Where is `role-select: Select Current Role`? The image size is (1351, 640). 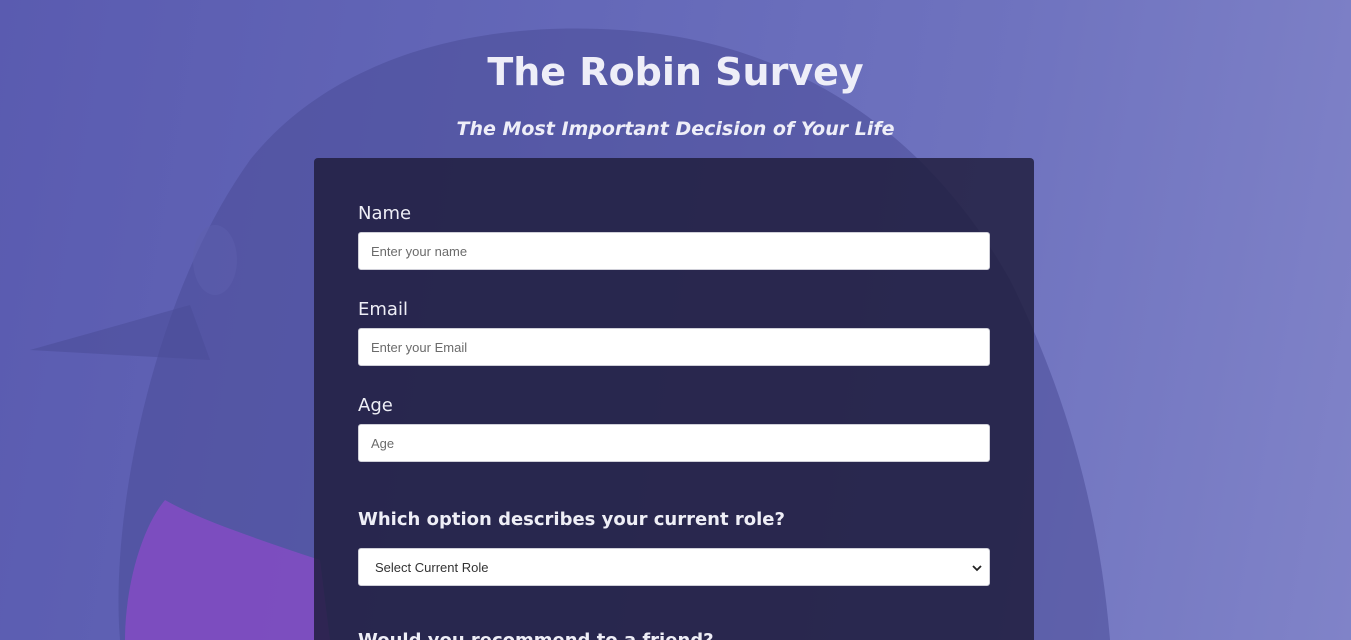 role-select: Select Current Role is located at coordinates (674, 567).